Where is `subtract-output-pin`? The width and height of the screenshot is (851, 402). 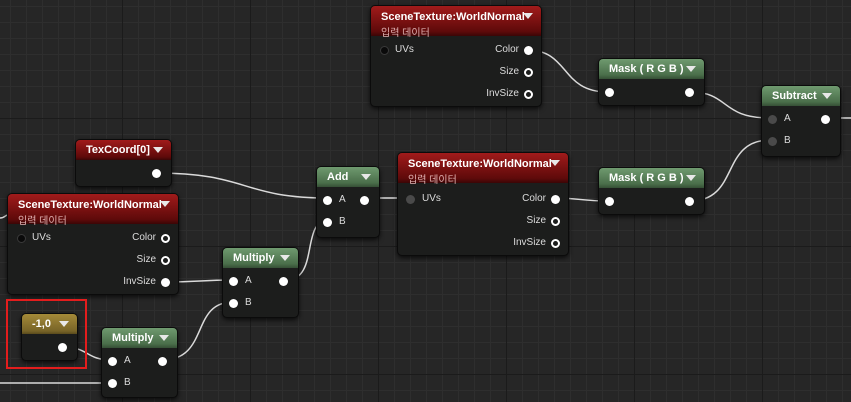
subtract-output-pin is located at coordinates (825, 119).